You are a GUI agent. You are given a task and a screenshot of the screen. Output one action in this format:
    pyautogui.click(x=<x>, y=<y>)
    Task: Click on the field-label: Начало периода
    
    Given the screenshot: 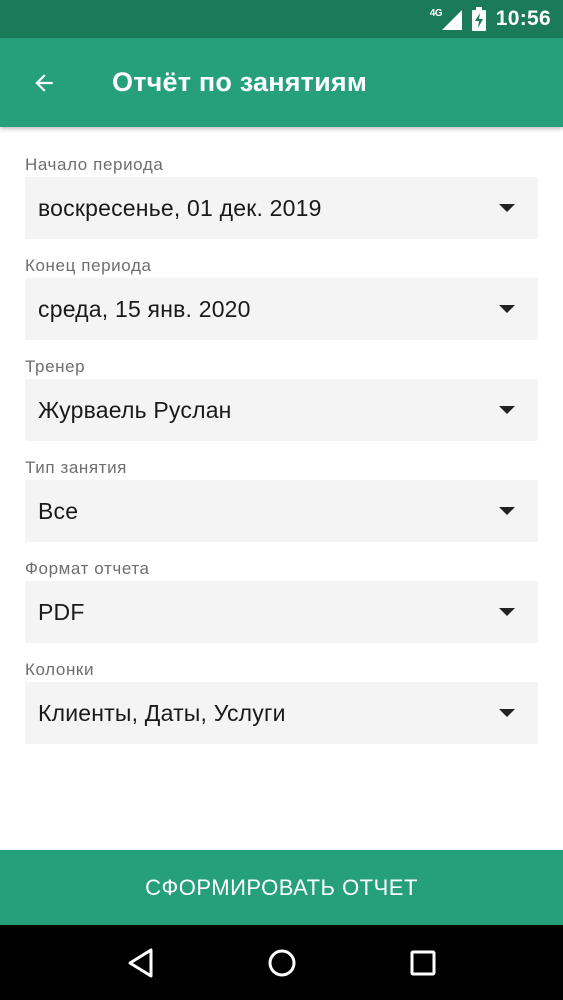 What is the action you would take?
    pyautogui.click(x=94, y=164)
    